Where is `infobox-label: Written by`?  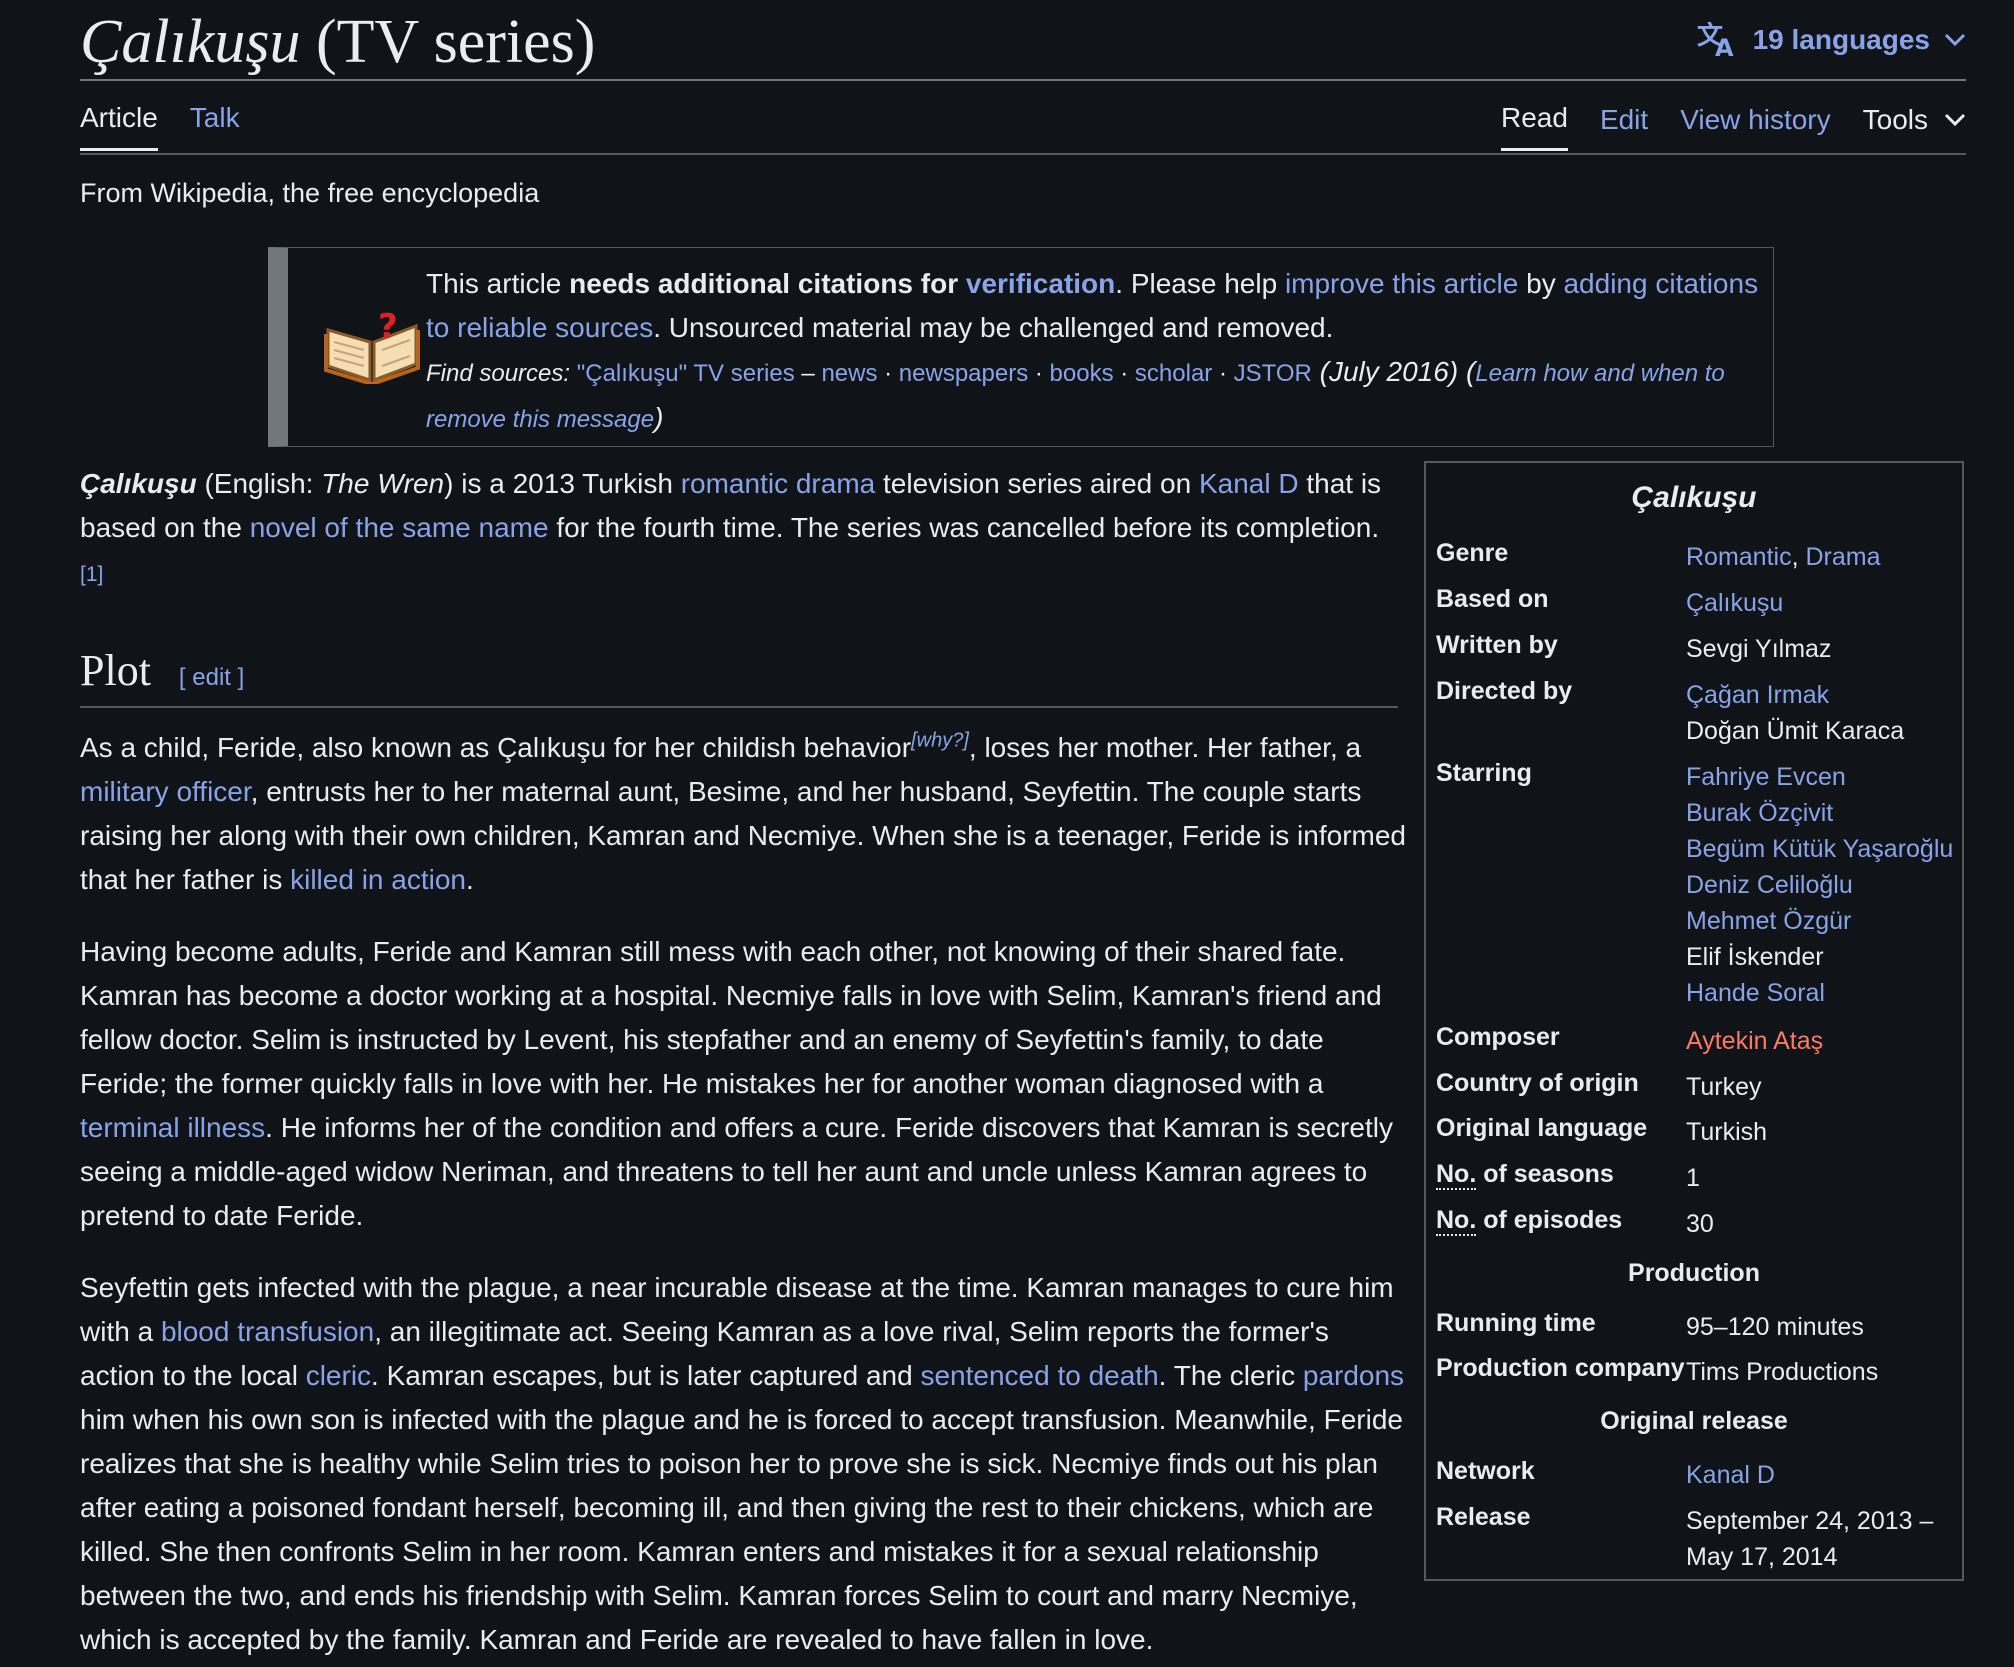 infobox-label: Written by is located at coordinates (1497, 645).